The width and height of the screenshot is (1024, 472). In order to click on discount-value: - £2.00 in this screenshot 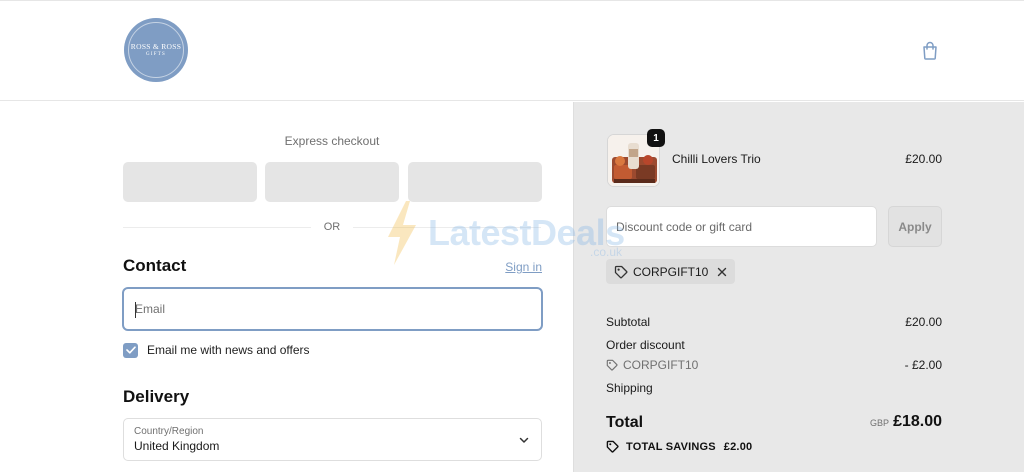, I will do `click(923, 365)`.